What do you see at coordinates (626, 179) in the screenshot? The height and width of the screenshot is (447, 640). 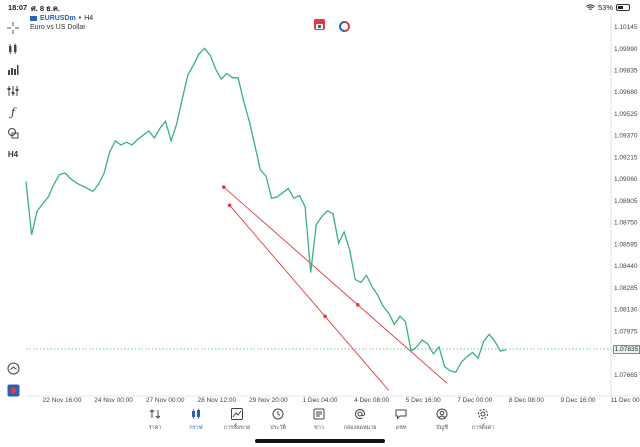 I see `price-tick-label: 1.09060` at bounding box center [626, 179].